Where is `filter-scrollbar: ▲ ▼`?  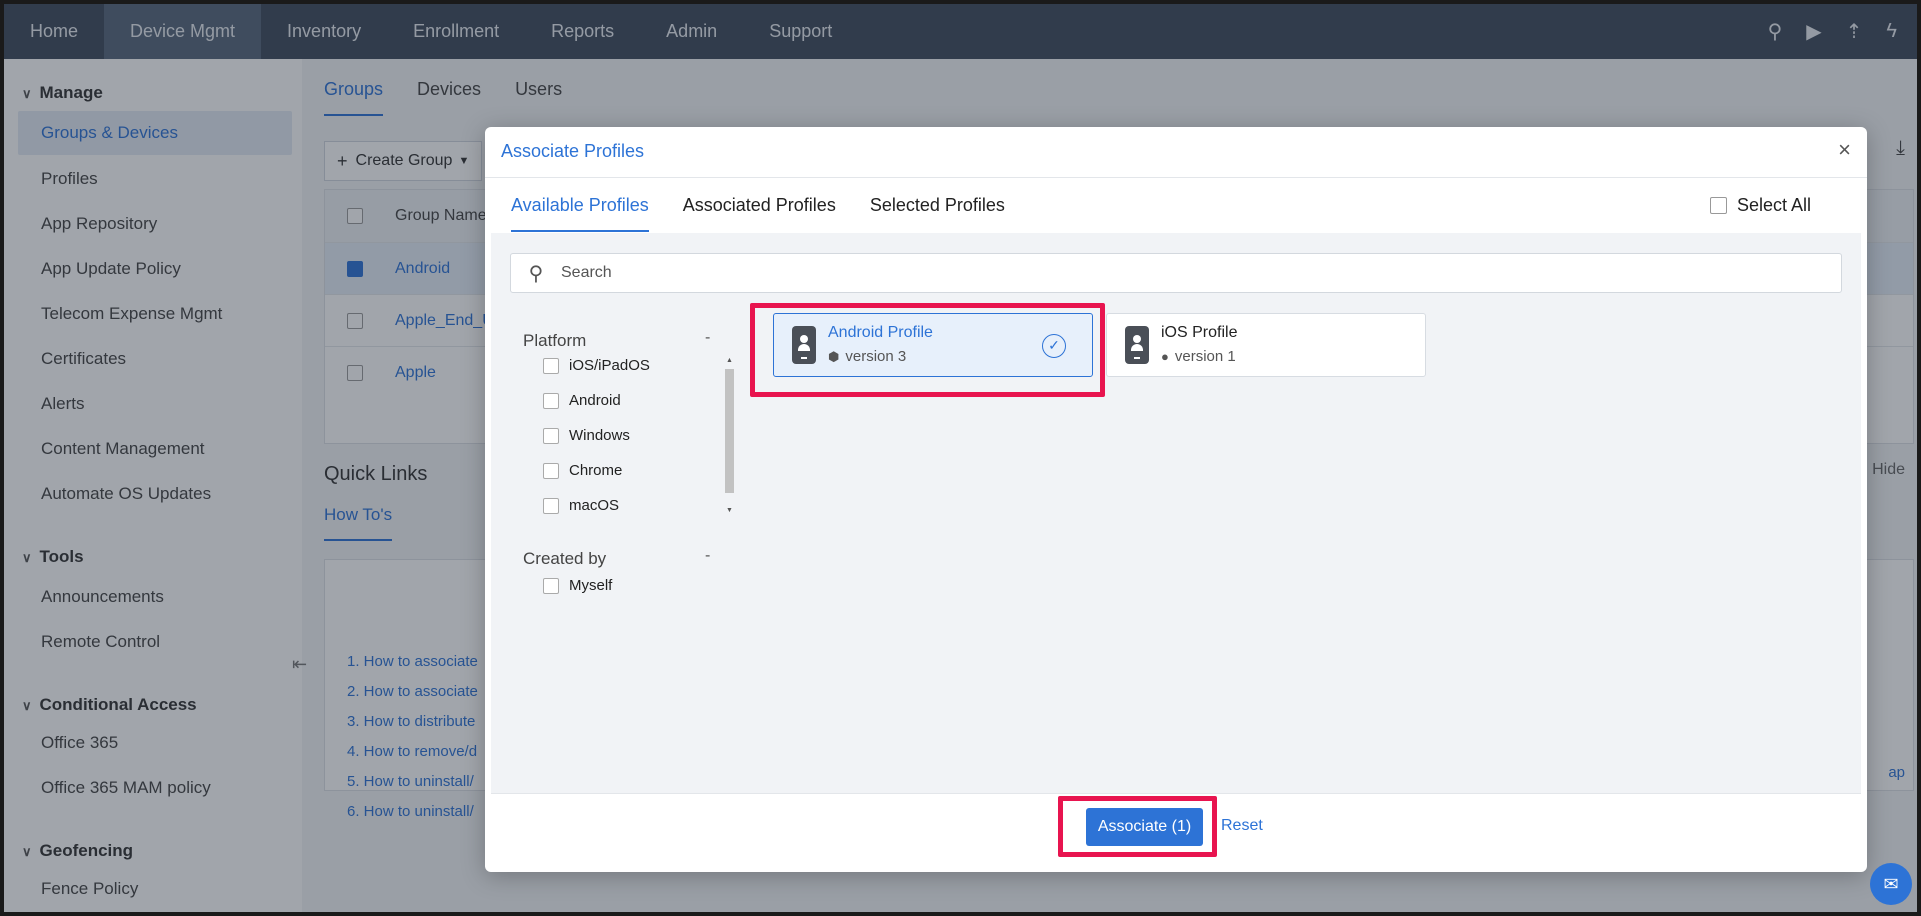 filter-scrollbar: ▲ ▼ is located at coordinates (729, 437).